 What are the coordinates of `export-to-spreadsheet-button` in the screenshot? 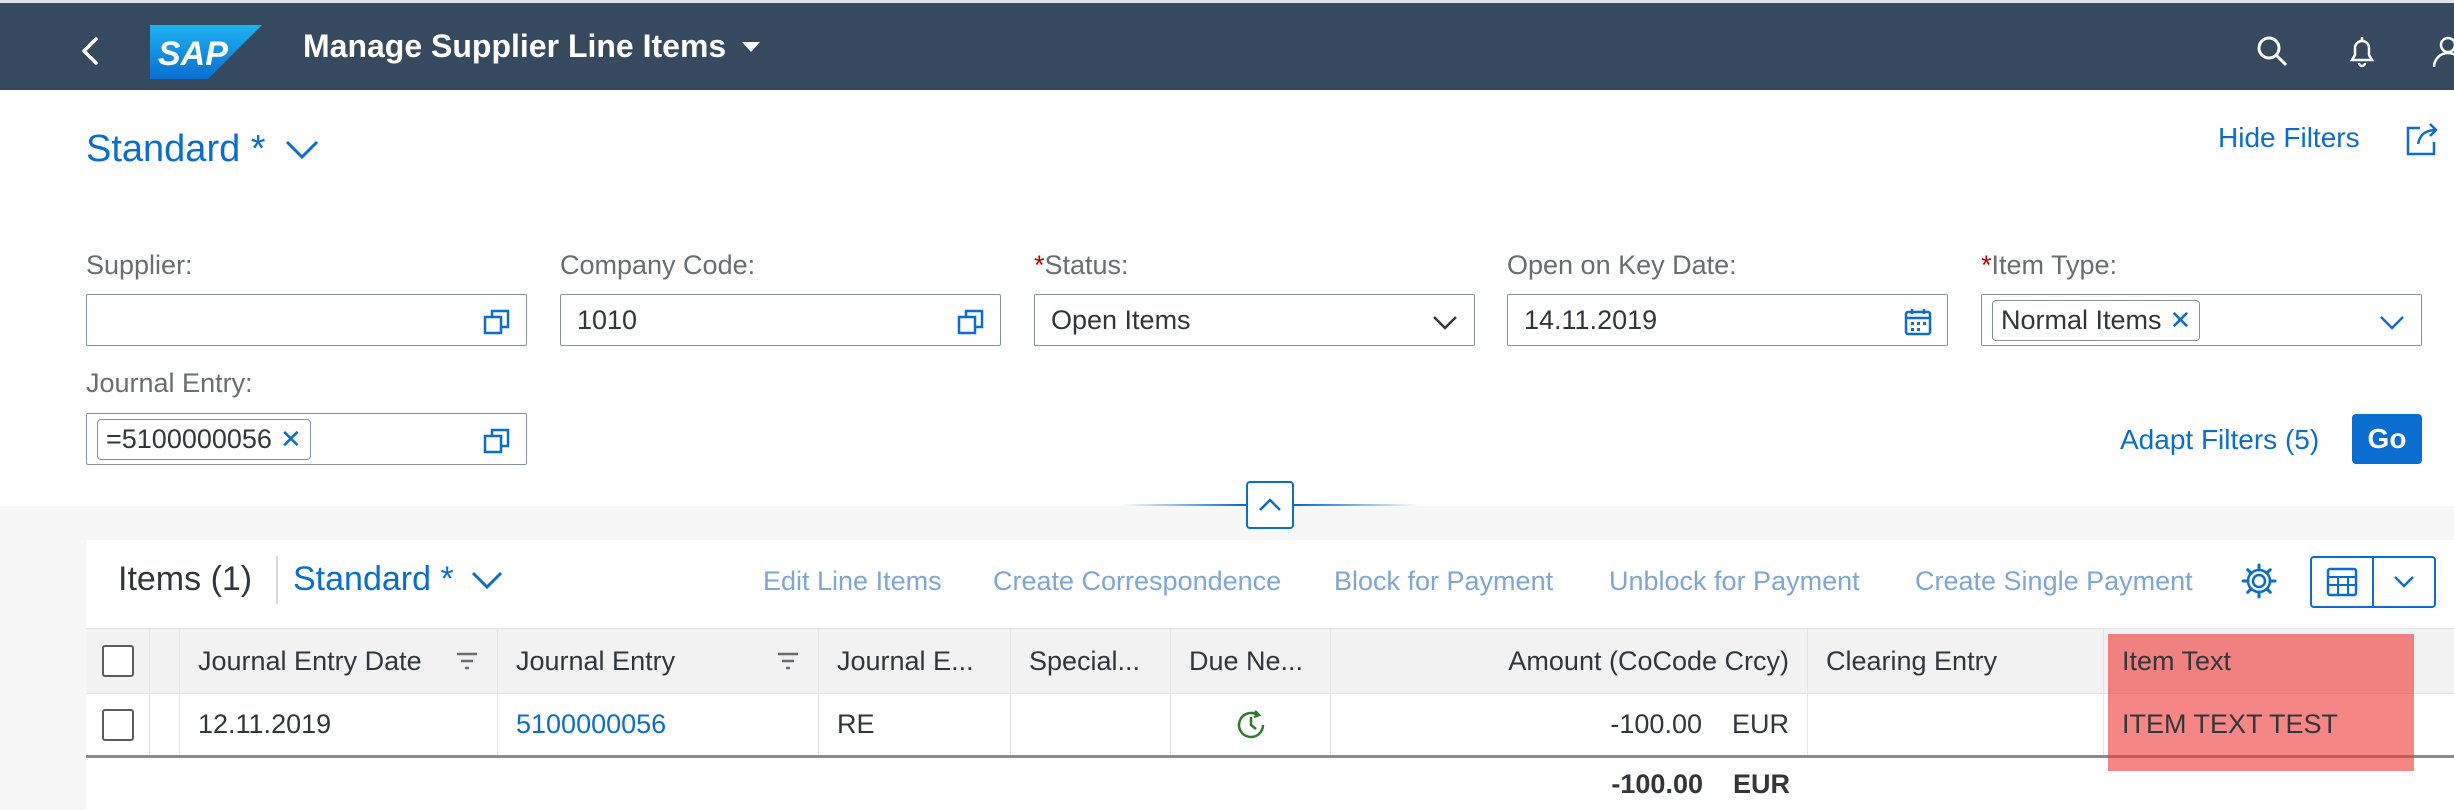 It's located at (2343, 582).